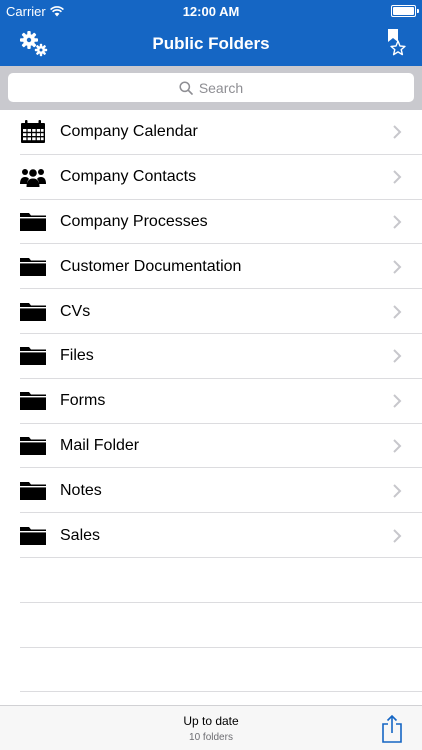  I want to click on folder-row-notes: Notes, so click(211, 490).